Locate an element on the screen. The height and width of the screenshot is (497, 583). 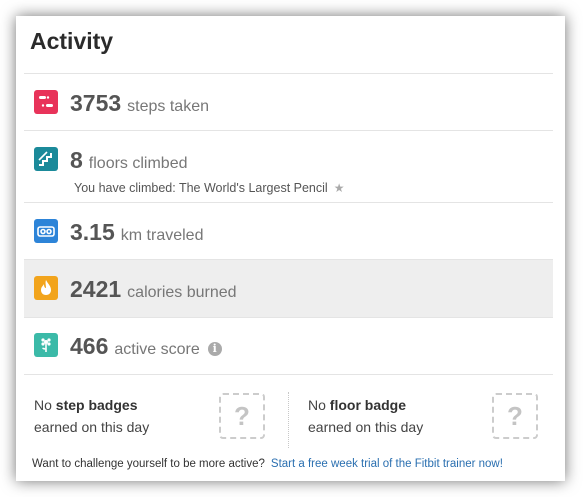
active-score-value: 466 is located at coordinates (89, 346).